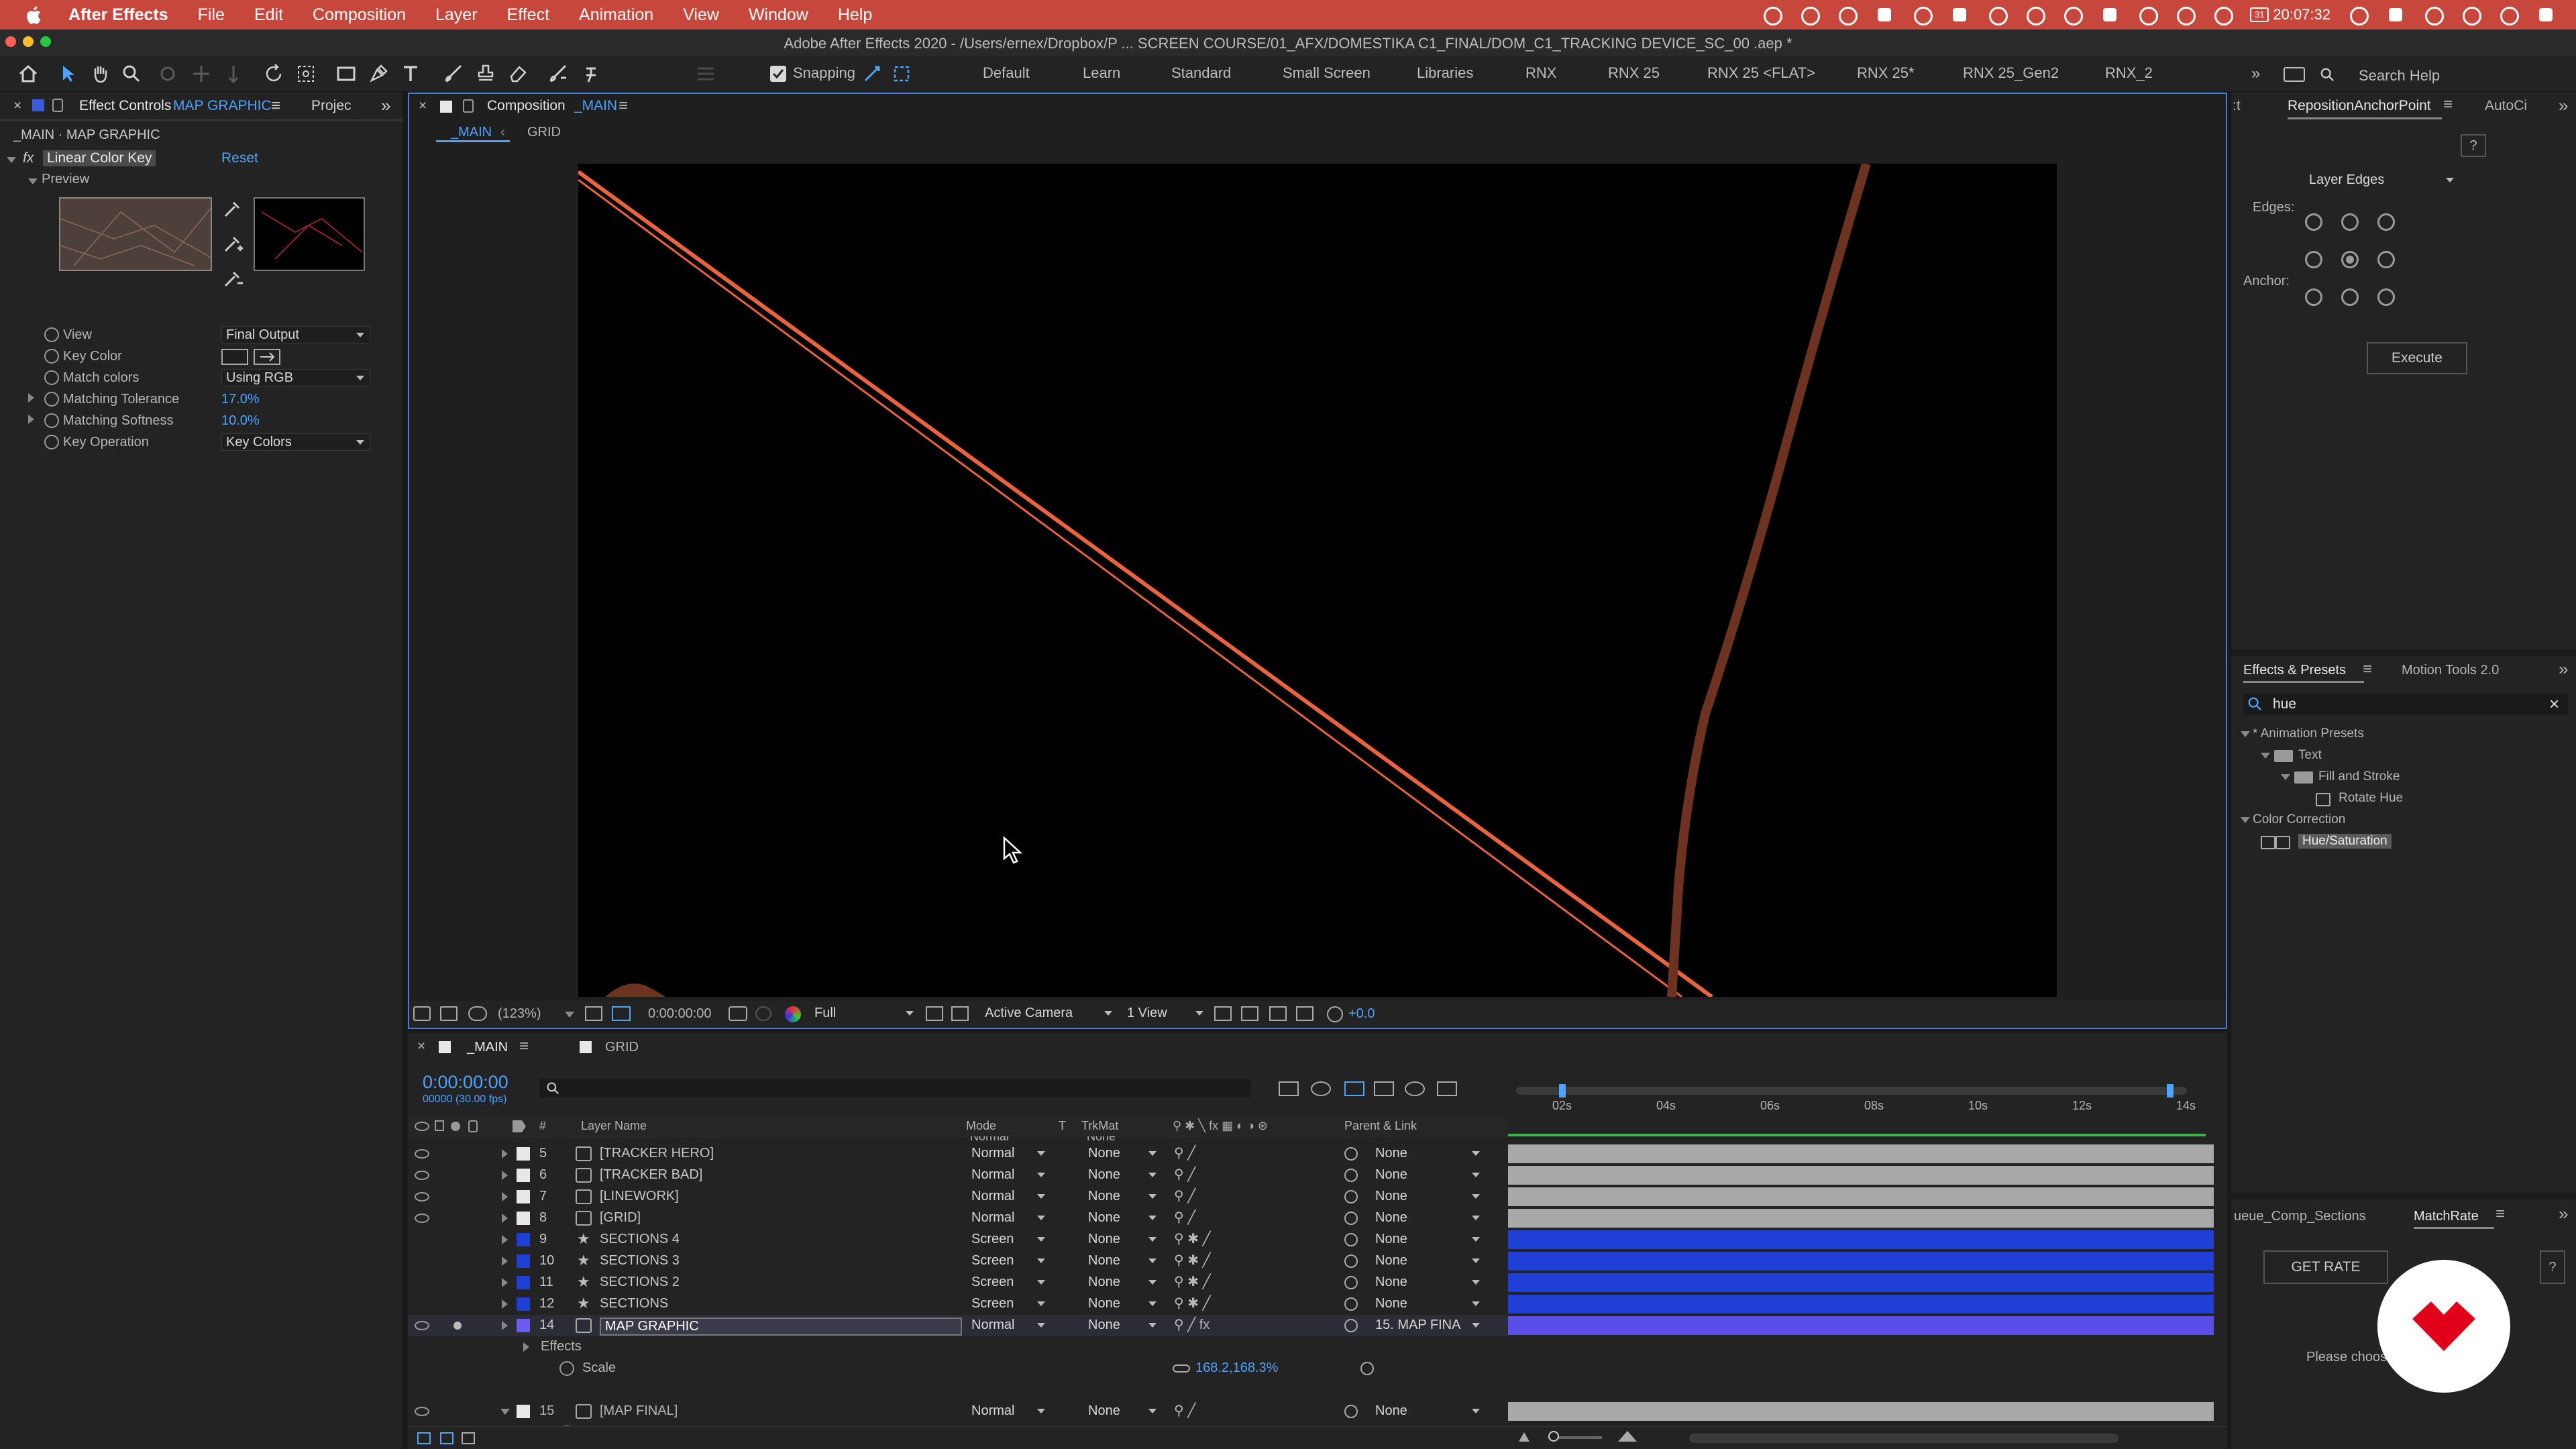 The height and width of the screenshot is (1449, 2576). What do you see at coordinates (569, 1015) in the screenshot?
I see `zoom-dropdown-arrow` at bounding box center [569, 1015].